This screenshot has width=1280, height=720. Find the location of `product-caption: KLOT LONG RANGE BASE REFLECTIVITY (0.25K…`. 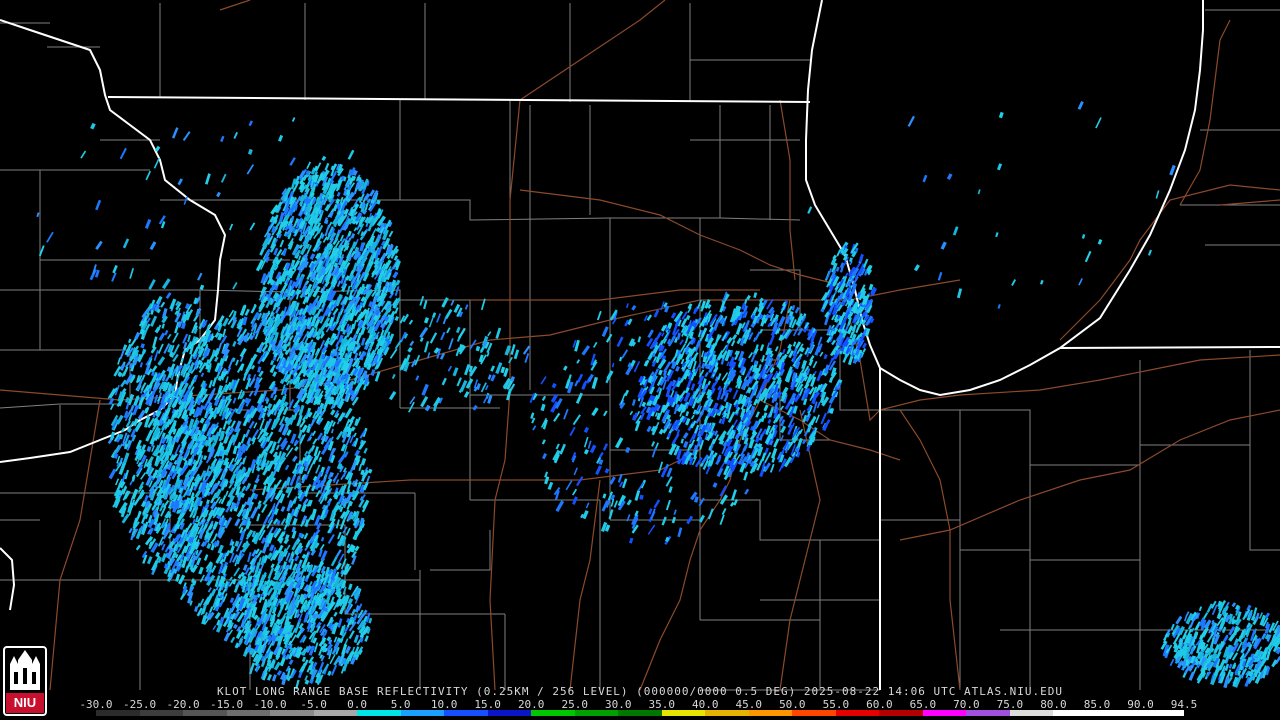

product-caption: KLOT LONG RANGE BASE REFLECTIVITY (0.25K… is located at coordinates (640, 691).